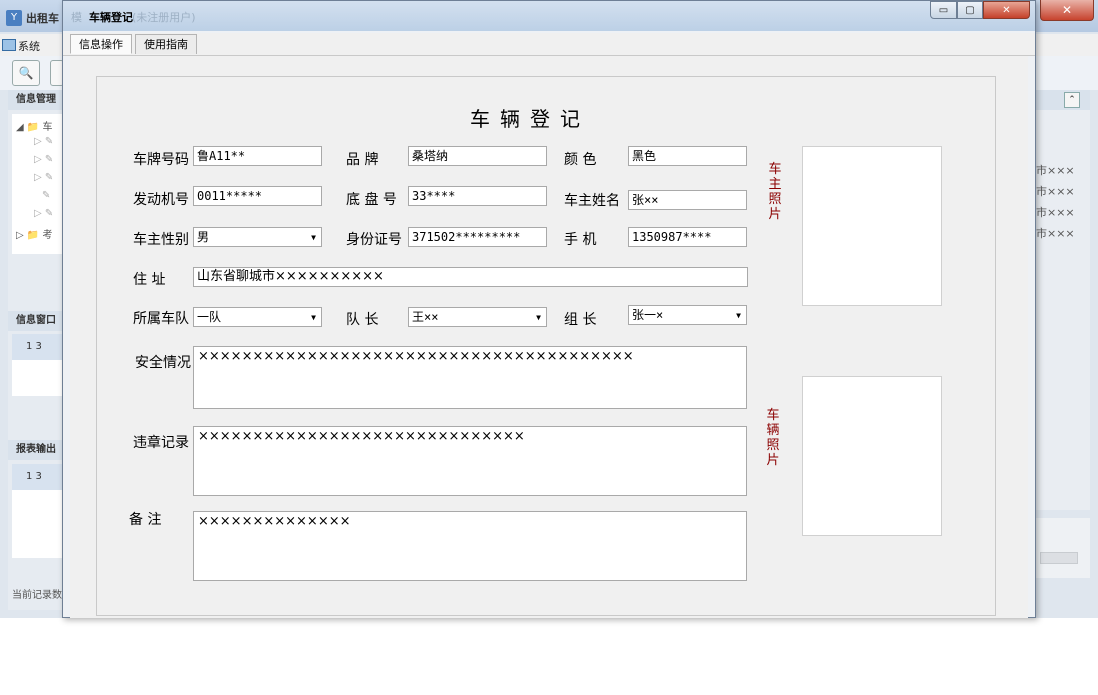  Describe the element at coordinates (530, 119) in the screenshot. I see `form-heading: 车辆登记` at that location.